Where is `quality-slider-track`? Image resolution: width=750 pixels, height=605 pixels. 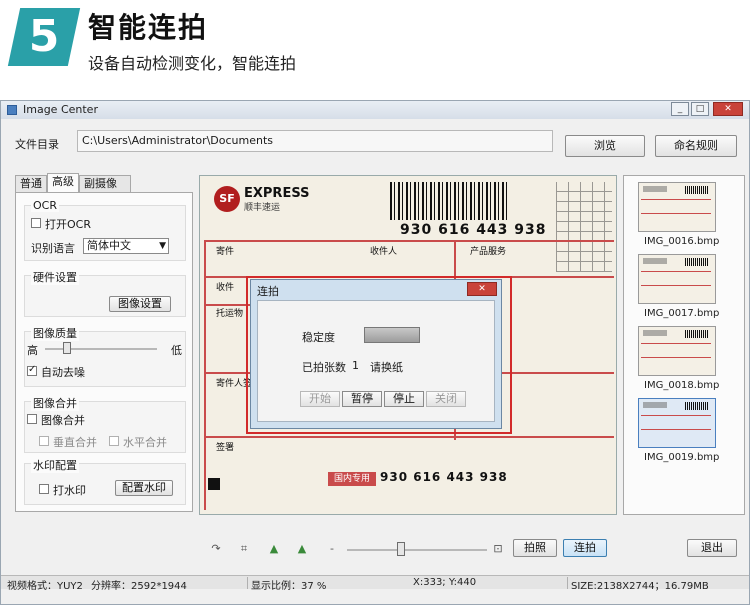 quality-slider-track is located at coordinates (101, 349).